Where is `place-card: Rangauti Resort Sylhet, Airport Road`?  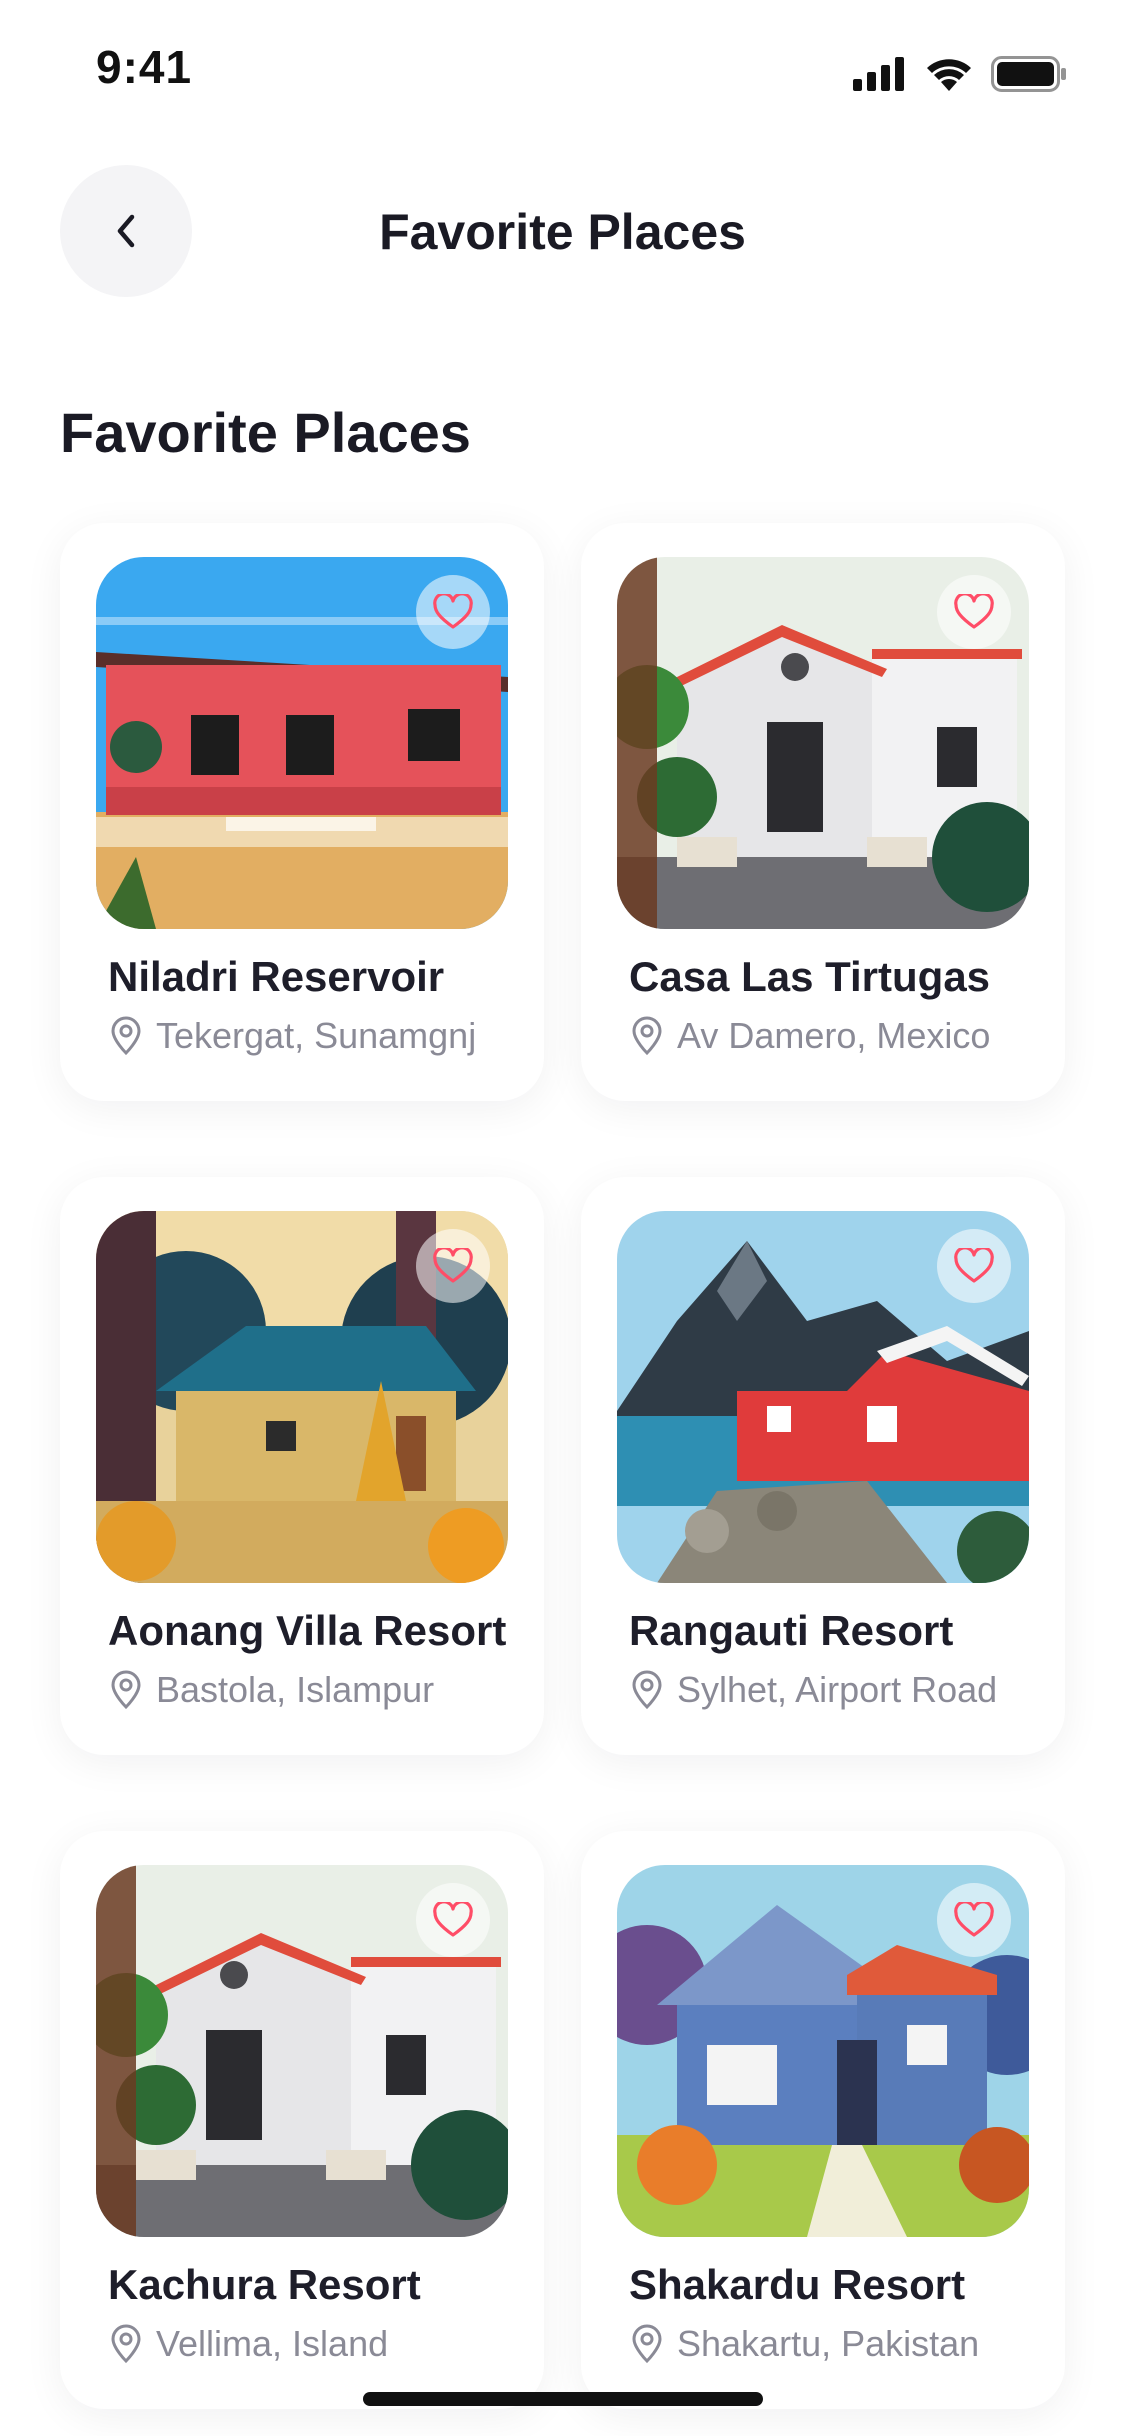 place-card: Rangauti Resort Sylhet, Airport Road is located at coordinates (823, 1466).